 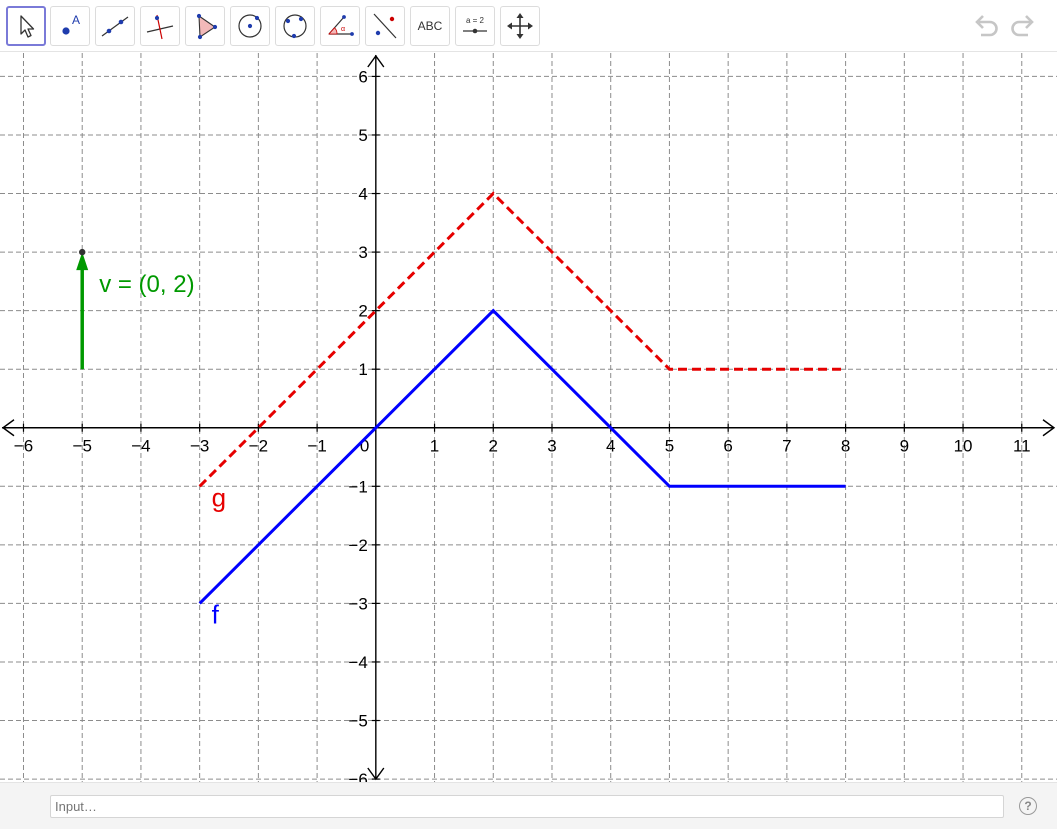 I want to click on reflect-about-line-icon, so click(x=385, y=26).